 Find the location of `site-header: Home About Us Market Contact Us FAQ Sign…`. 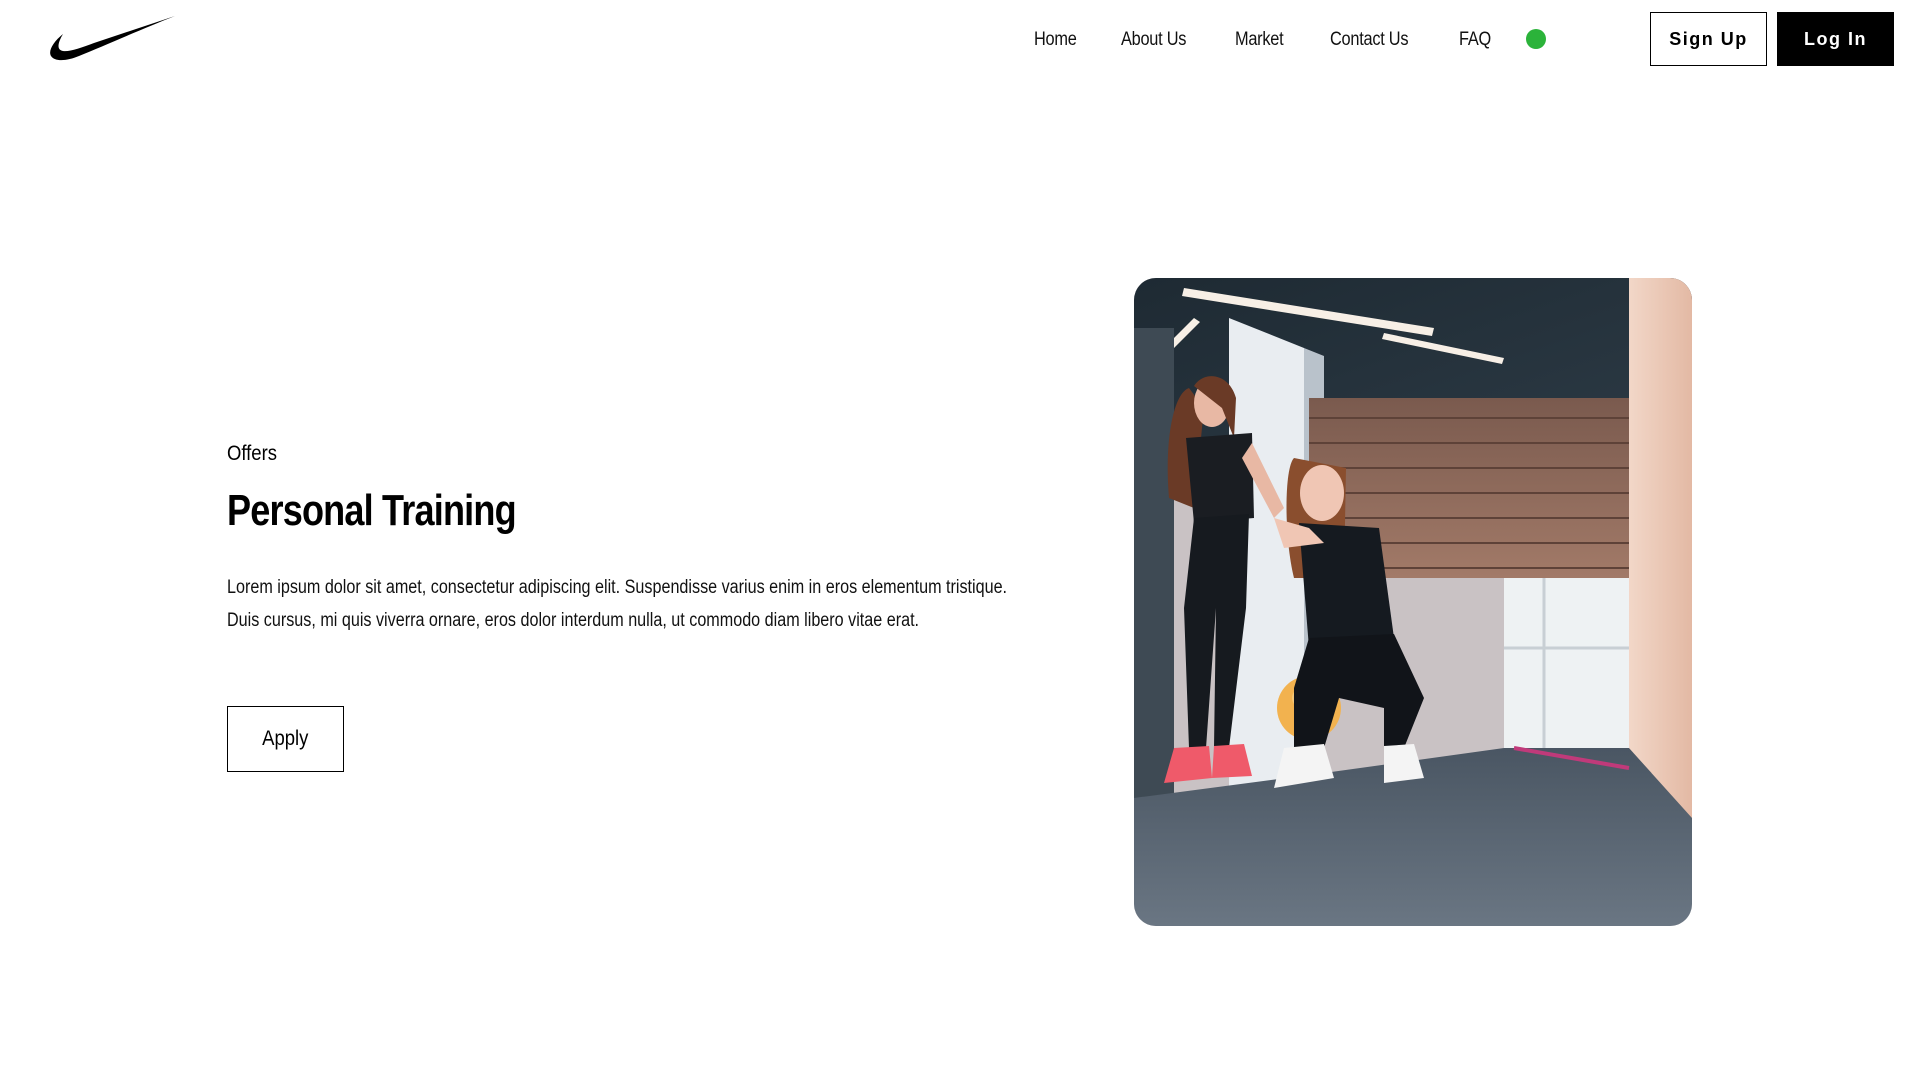

site-header: Home About Us Market Contact Us FAQ Sign… is located at coordinates (959, 40).